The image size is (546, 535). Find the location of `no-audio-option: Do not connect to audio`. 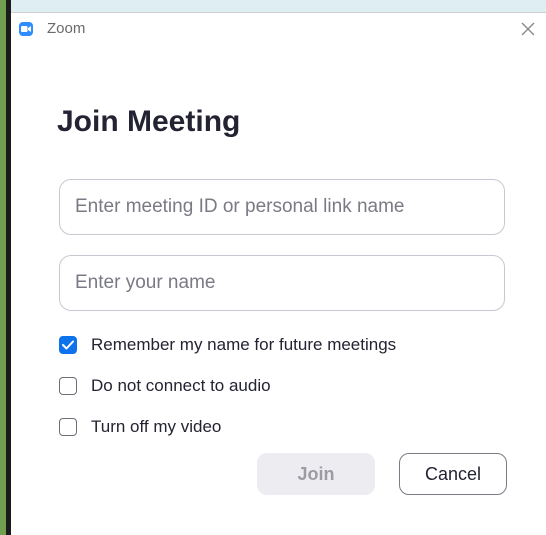

no-audio-option: Do not connect to audio is located at coordinates (165, 386).